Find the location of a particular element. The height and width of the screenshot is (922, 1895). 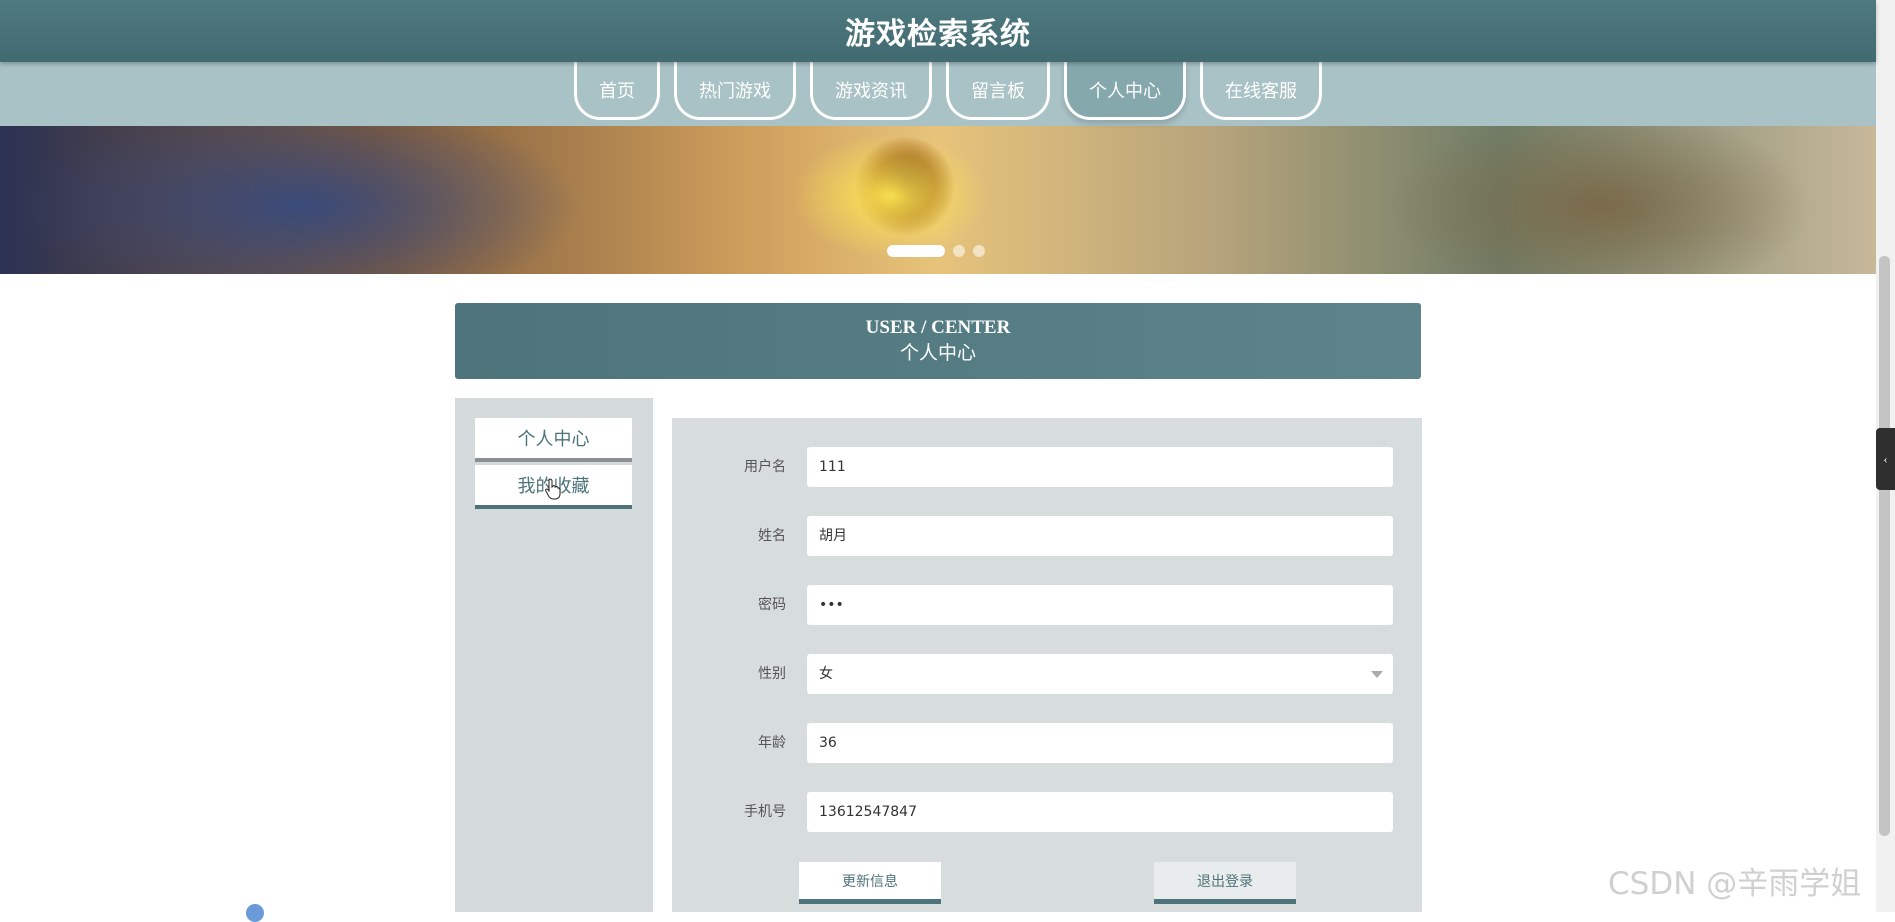

main-nav: 首页 热门游戏 游戏资讯 留言板 个人中心 在线客服 is located at coordinates (938, 94).